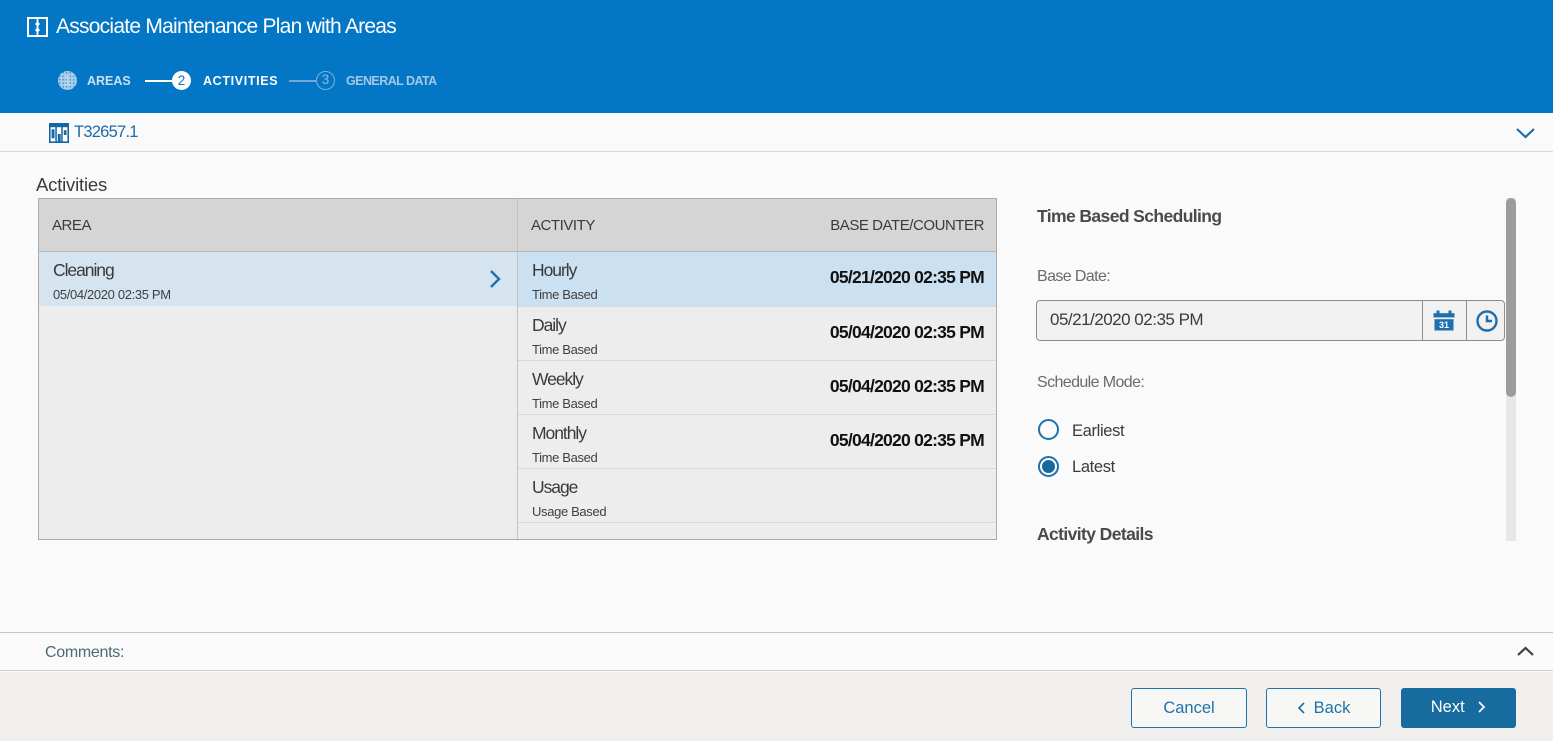 The image size is (1553, 741). Describe the element at coordinates (1444, 325) in the screenshot. I see `svg-text: 31` at that location.